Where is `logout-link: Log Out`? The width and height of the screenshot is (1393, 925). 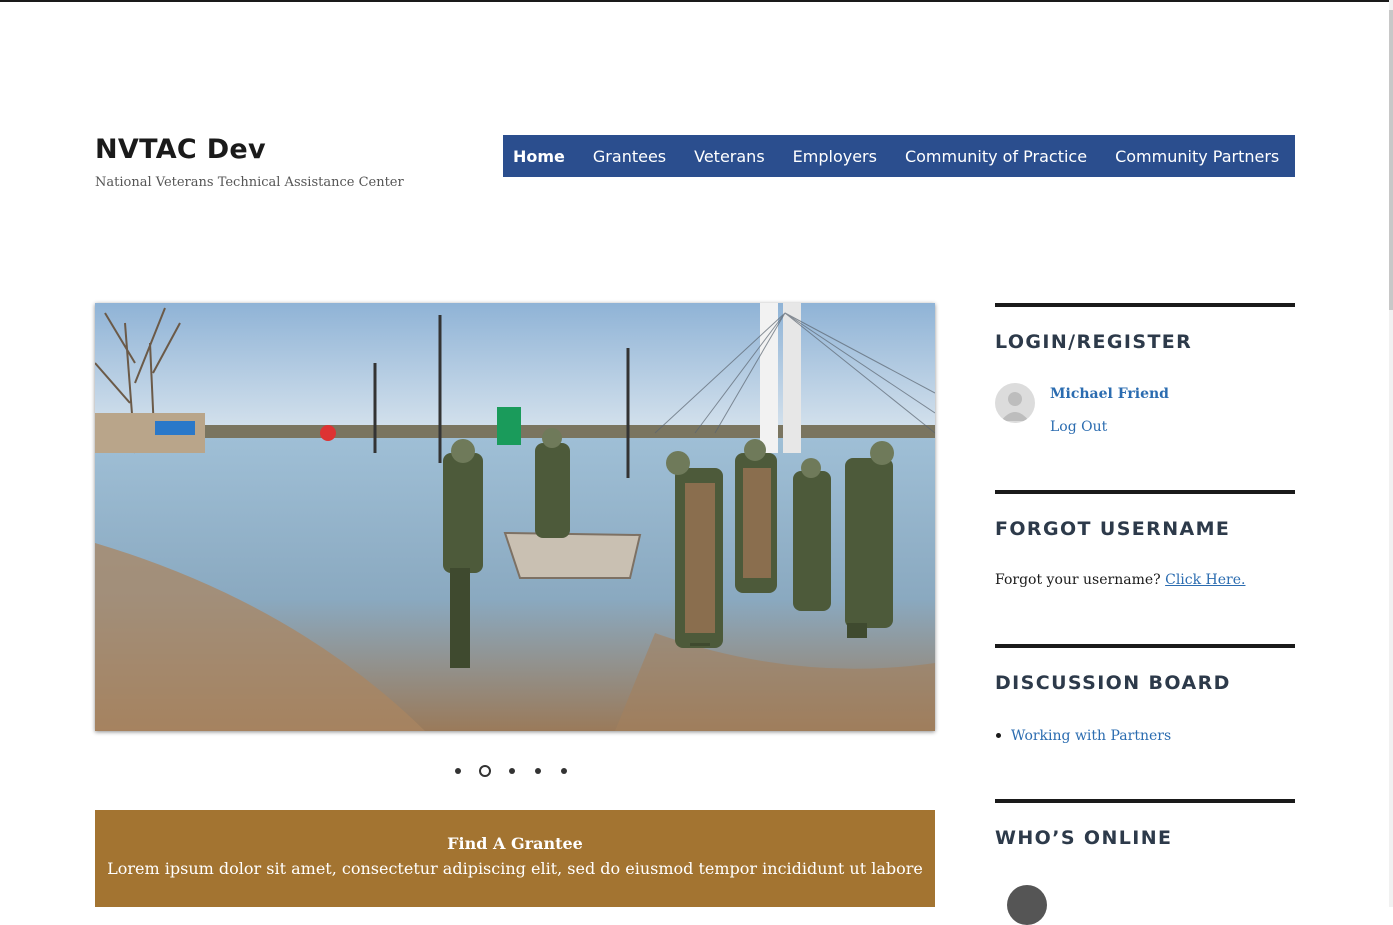
logout-link: Log Out is located at coordinates (1078, 427).